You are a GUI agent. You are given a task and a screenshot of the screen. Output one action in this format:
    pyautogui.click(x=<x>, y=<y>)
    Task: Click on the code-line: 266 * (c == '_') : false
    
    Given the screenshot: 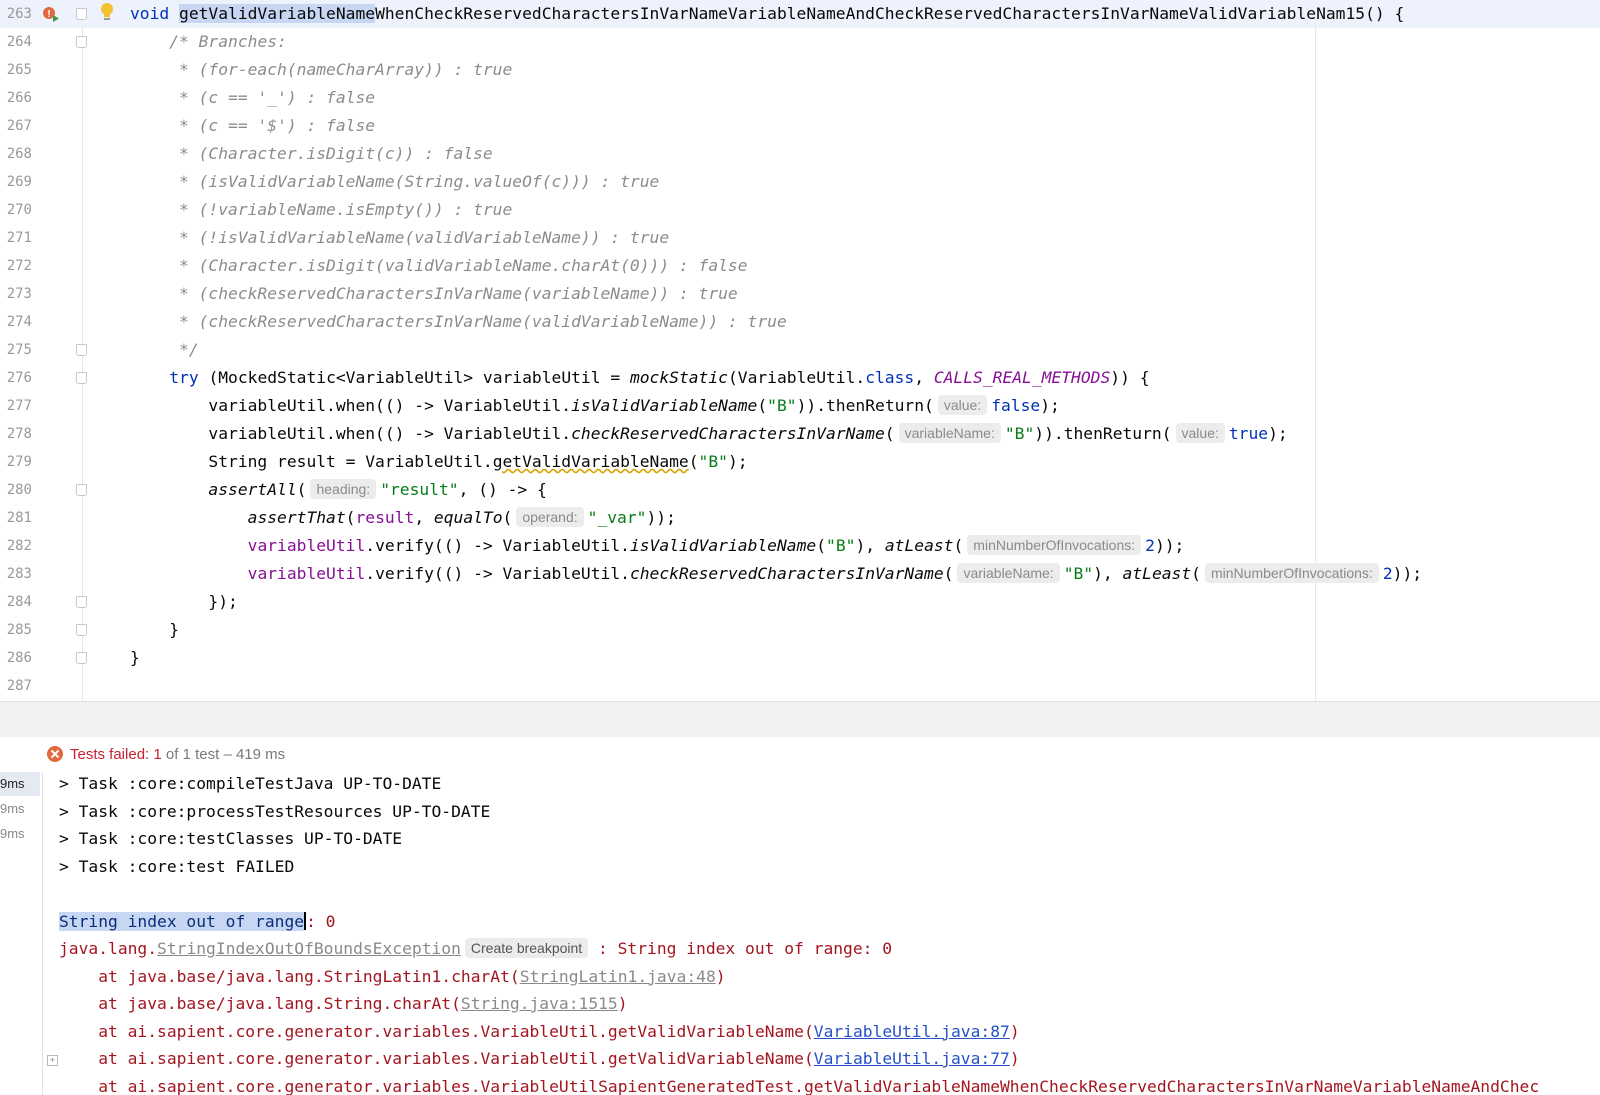 What is the action you would take?
    pyautogui.click(x=800, y=98)
    